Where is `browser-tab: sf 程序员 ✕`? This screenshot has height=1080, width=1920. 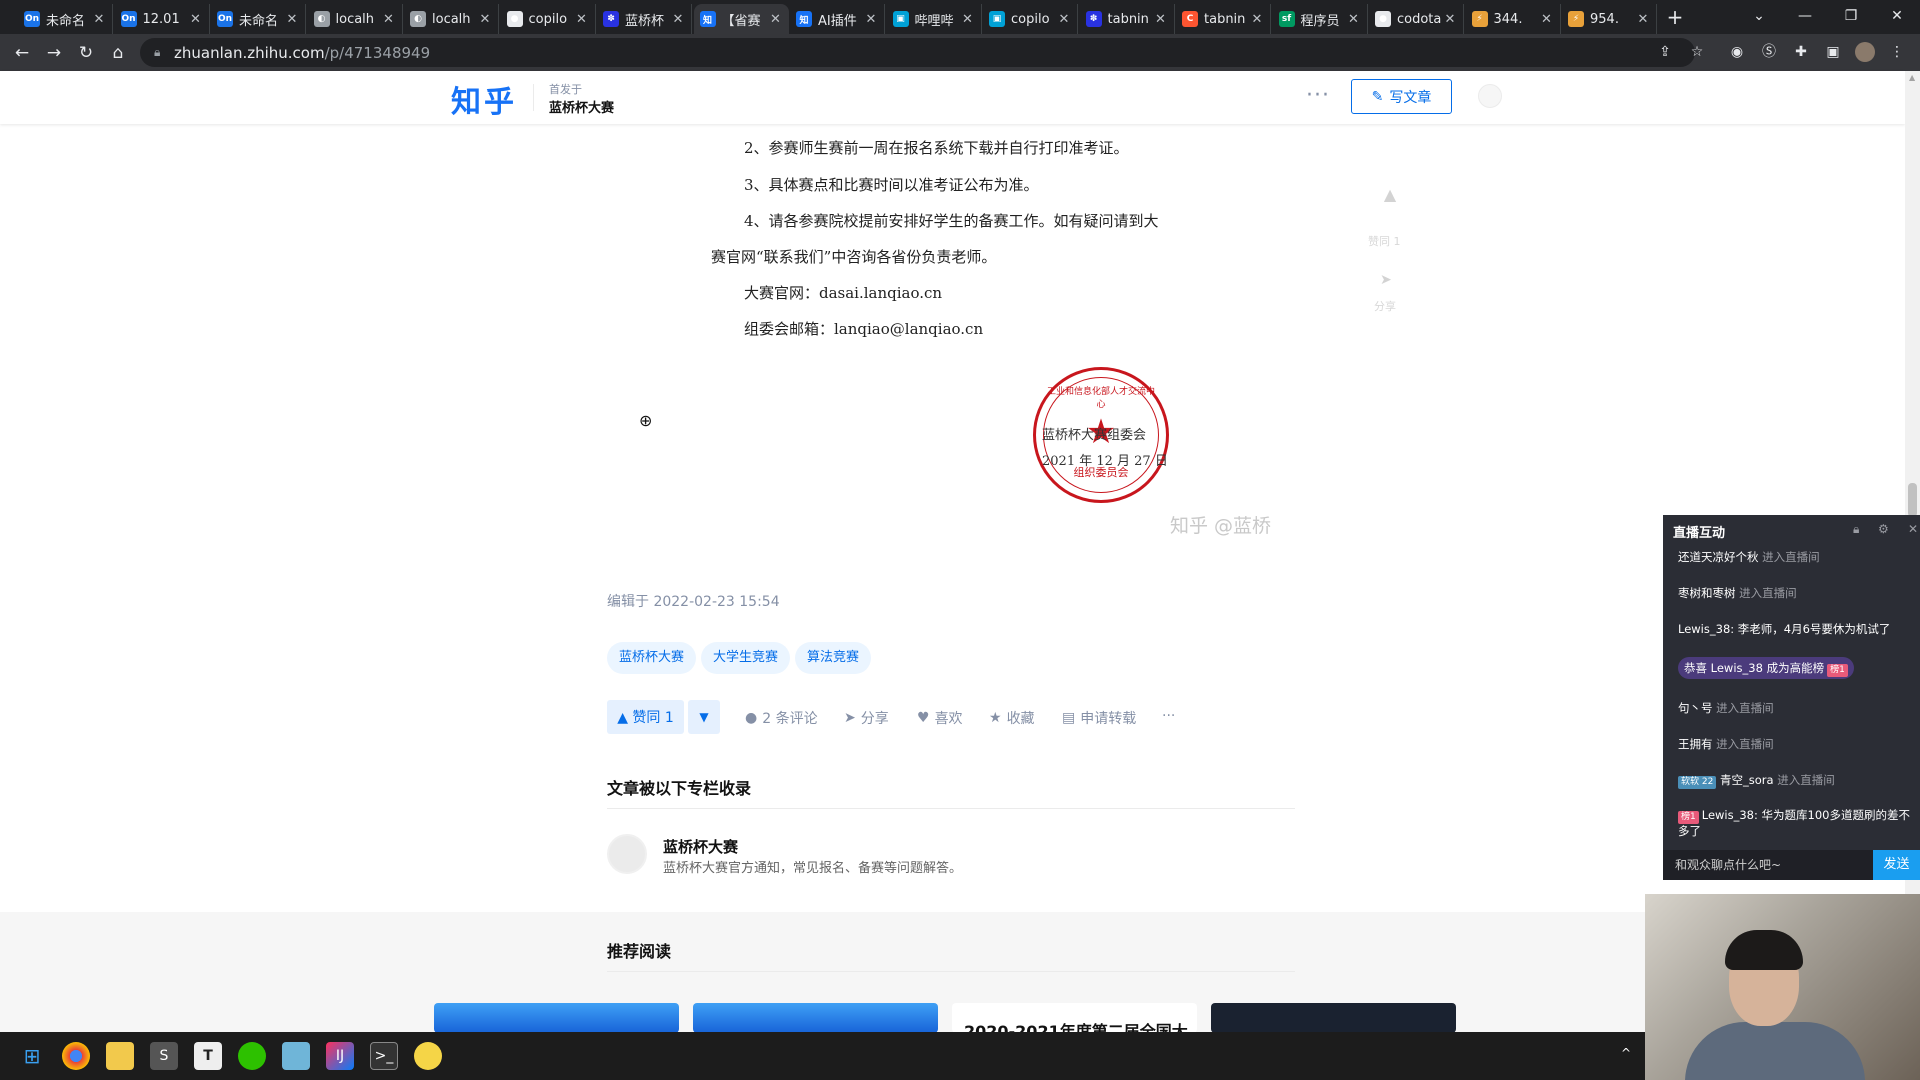 browser-tab: sf 程序员 ✕ is located at coordinates (1320, 19).